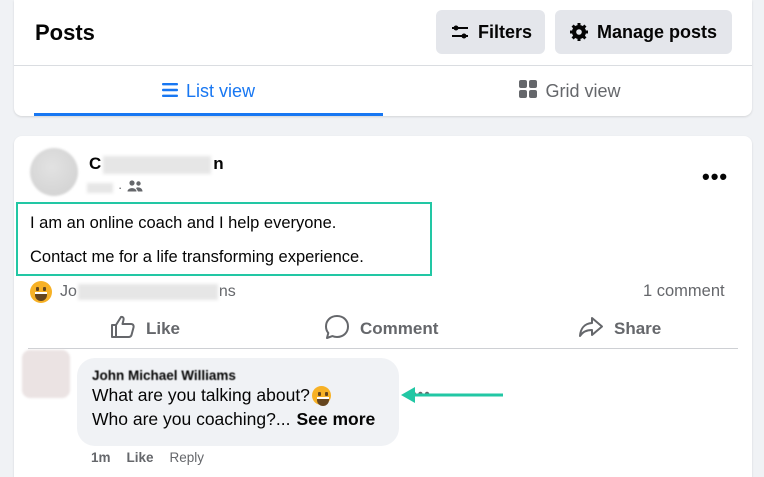  I want to click on gear-icon, so click(579, 32).